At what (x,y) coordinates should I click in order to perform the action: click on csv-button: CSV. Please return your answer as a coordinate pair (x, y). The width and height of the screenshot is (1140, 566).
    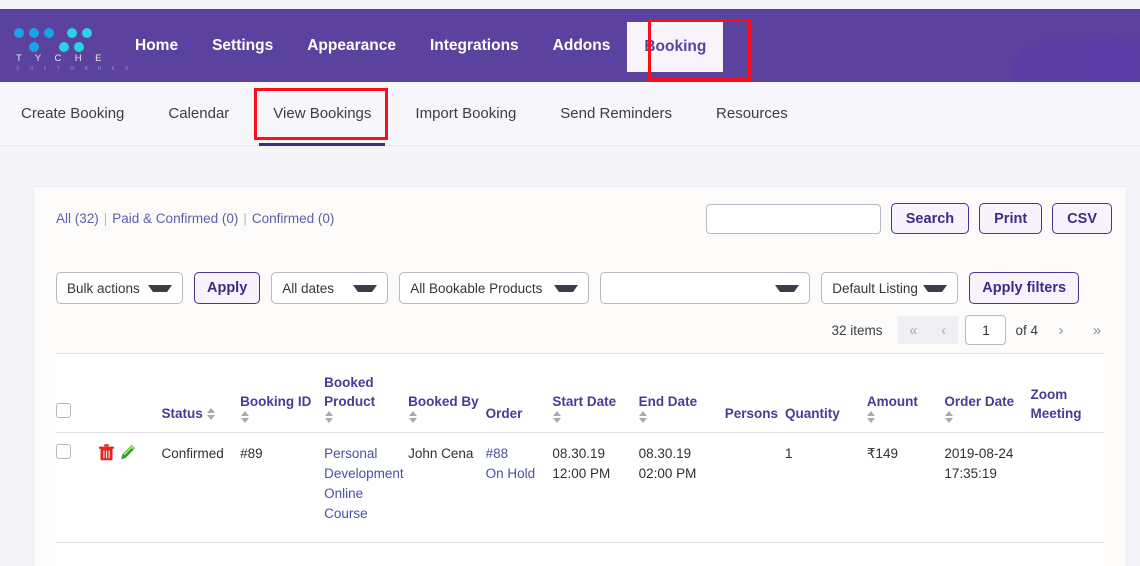
    Looking at the image, I should click on (1082, 218).